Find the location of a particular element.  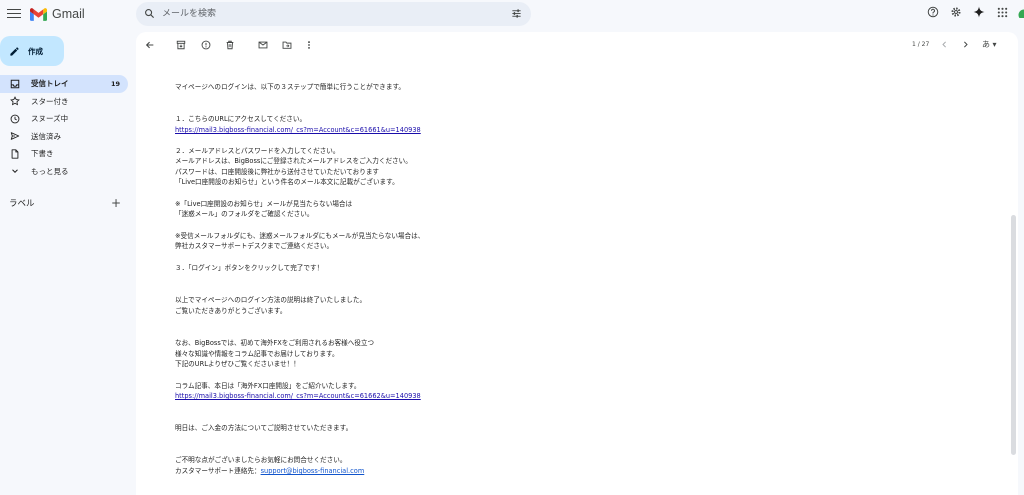

email-line: 「Live口座開設のお知らせ」という件名のメール本文に記載がございます。 is located at coordinates (287, 182).